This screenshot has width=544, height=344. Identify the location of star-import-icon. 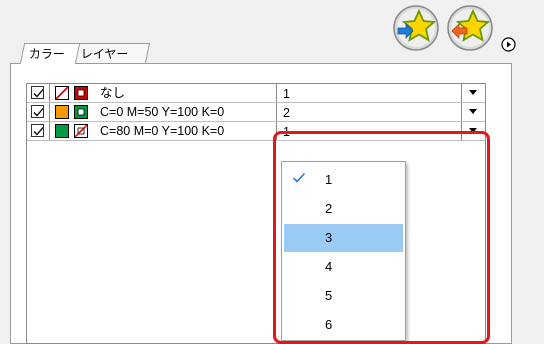
(416, 28).